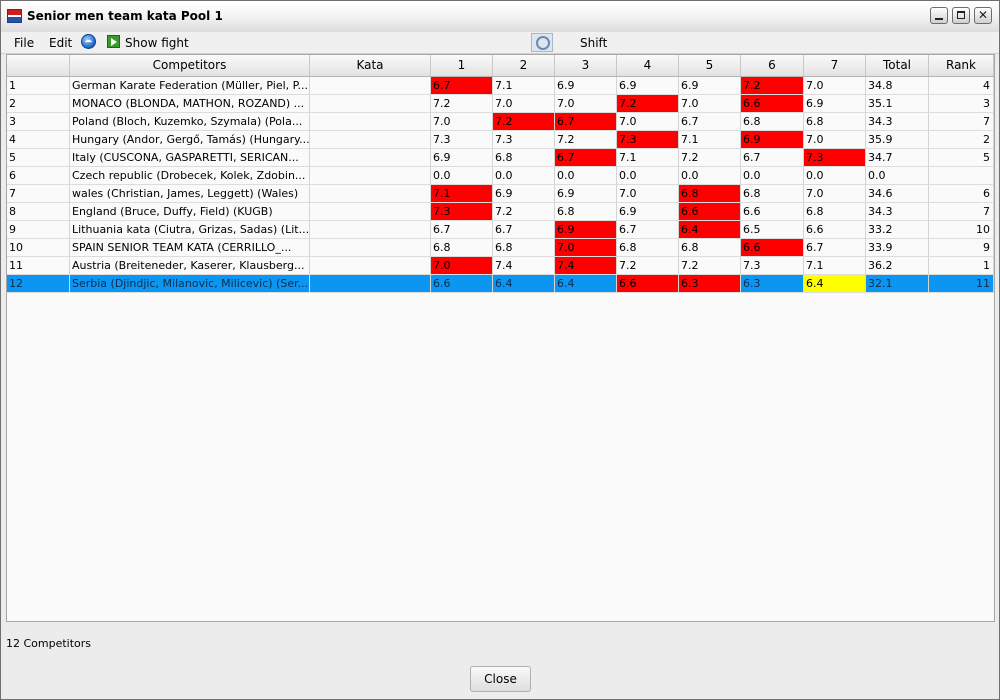  Describe the element at coordinates (772, 65) in the screenshot. I see `column-header: 6` at that location.